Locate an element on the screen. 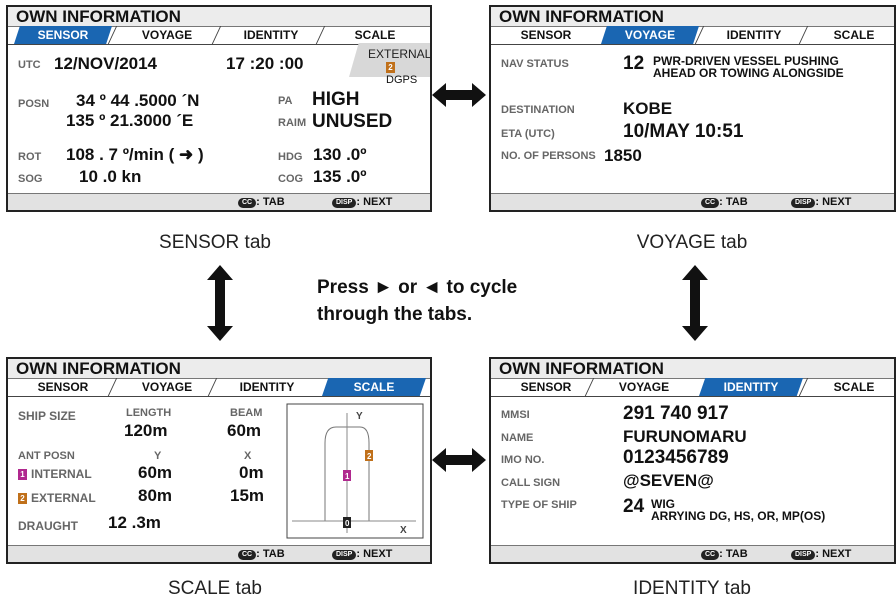 This screenshot has height=607, width=896. cycle-instruction: Press ► or ◄ to cycle through the tabs. is located at coordinates (417, 301).